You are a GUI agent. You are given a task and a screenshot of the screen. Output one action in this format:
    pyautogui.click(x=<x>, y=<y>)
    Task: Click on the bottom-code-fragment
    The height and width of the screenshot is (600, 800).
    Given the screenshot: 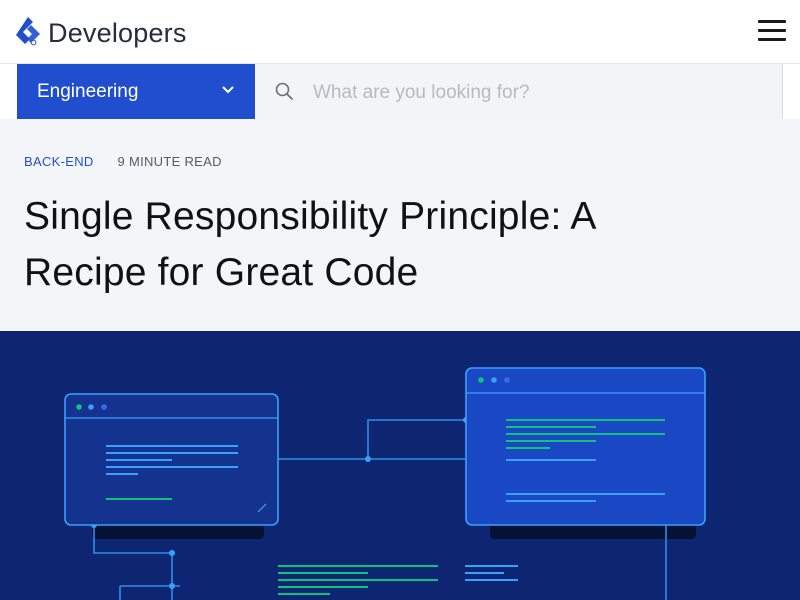 What is the action you would take?
    pyautogui.click(x=398, y=580)
    